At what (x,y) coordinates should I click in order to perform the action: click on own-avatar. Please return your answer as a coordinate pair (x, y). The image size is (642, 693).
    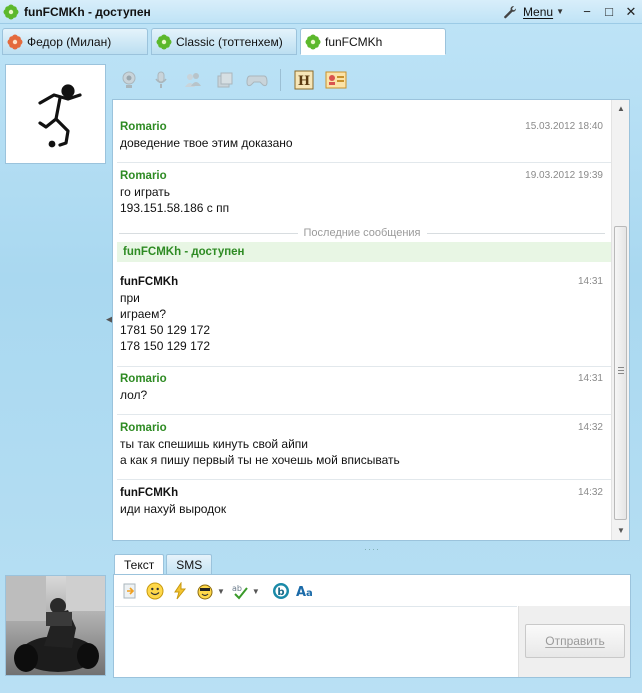
    Looking at the image, I should click on (55, 625).